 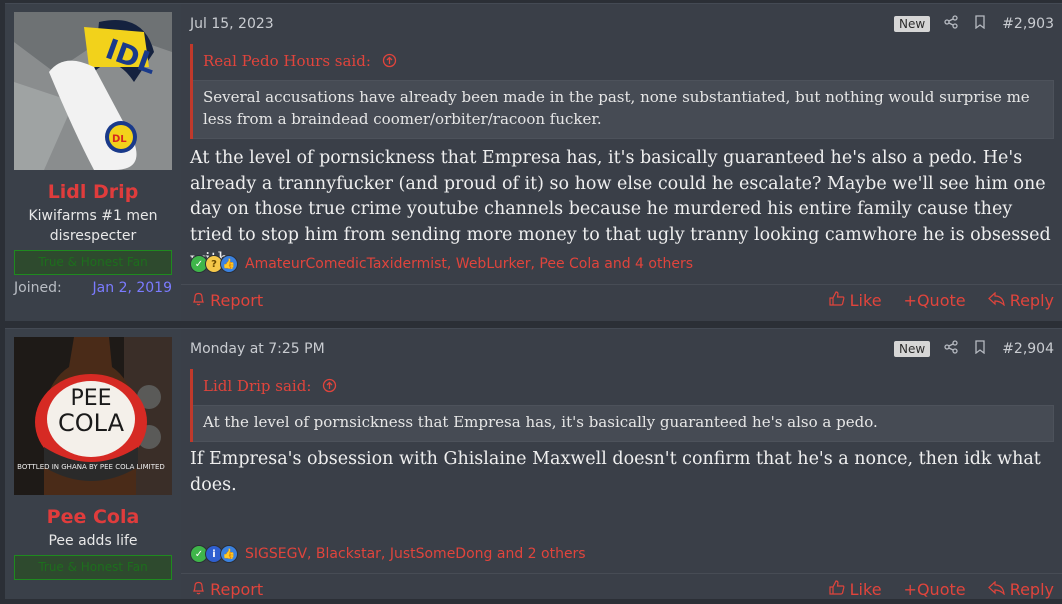 What do you see at coordinates (542, 349) in the screenshot?
I see `post-date: Monday at 7:25 PM` at bounding box center [542, 349].